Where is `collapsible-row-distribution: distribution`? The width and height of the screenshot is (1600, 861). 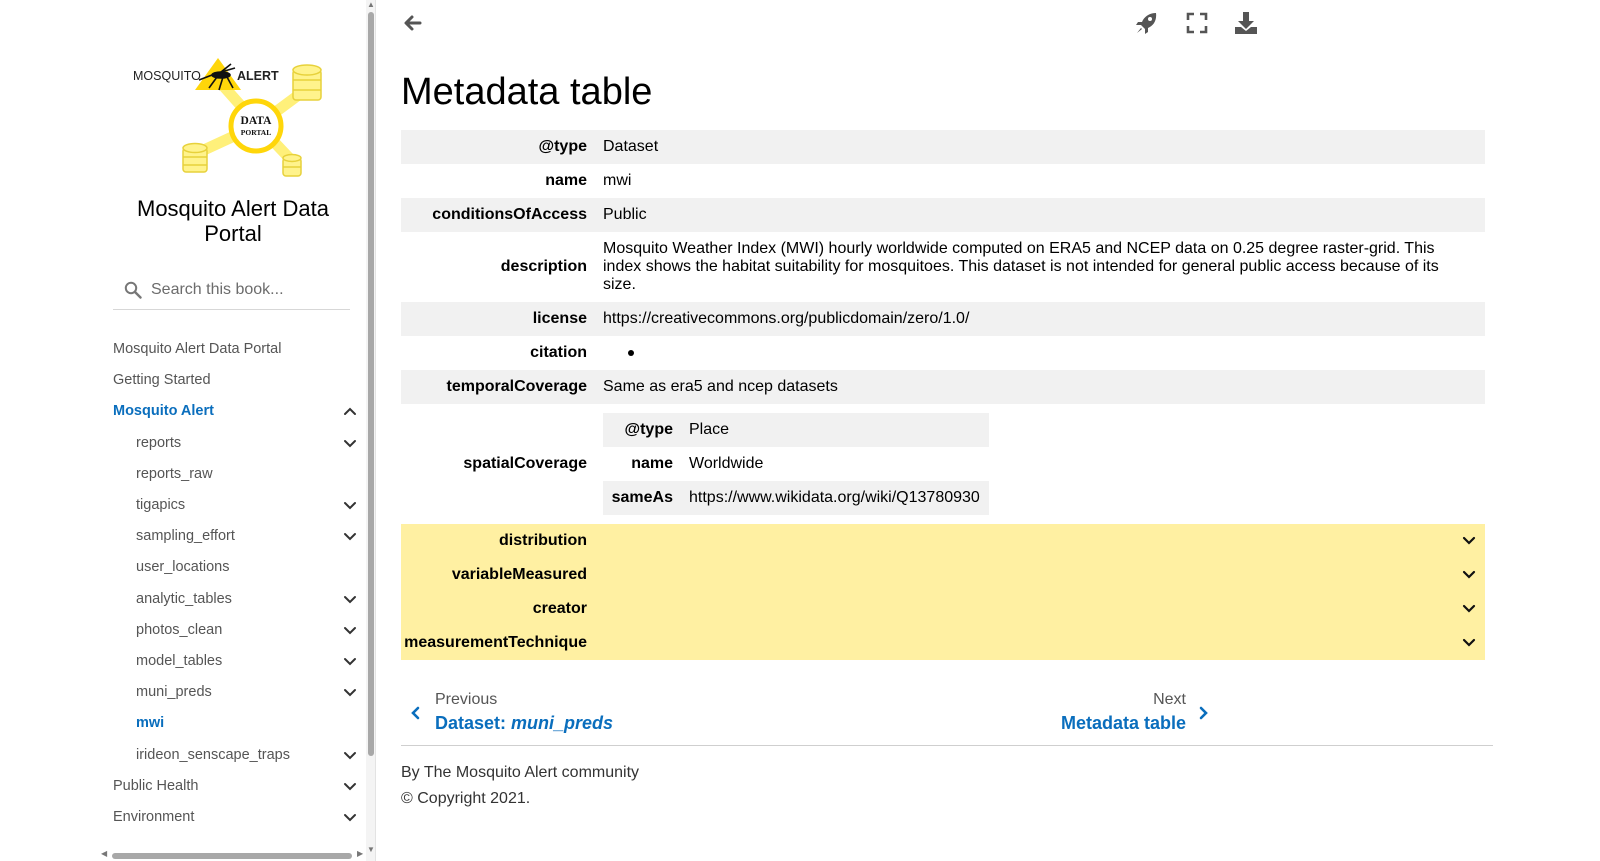
collapsible-row-distribution: distribution is located at coordinates (943, 541).